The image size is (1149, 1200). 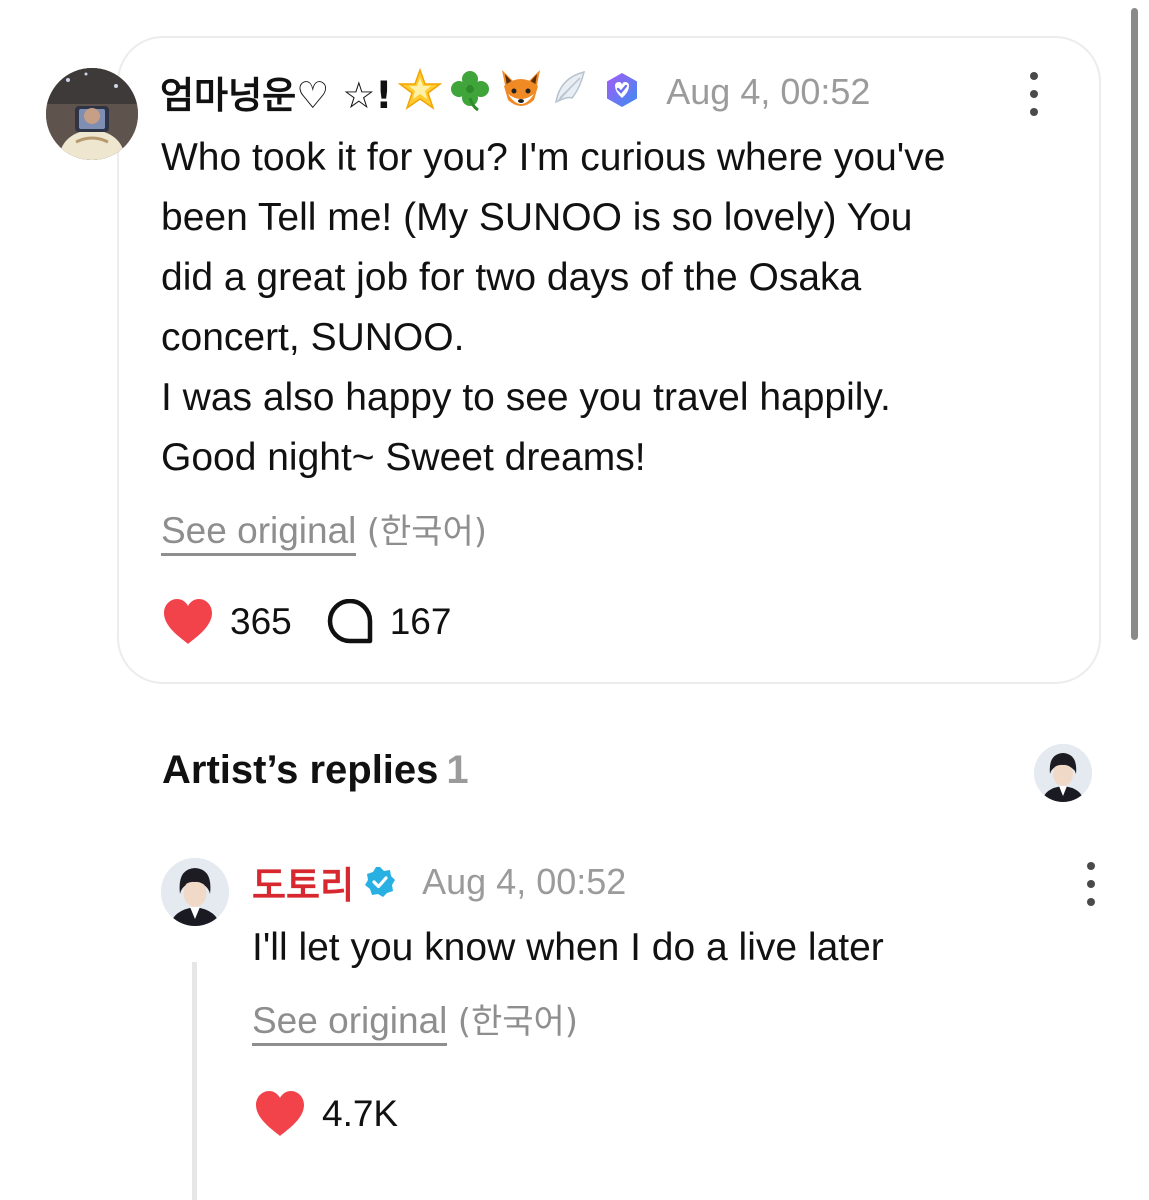 What do you see at coordinates (1034, 94) in the screenshot?
I see `post-more-button` at bounding box center [1034, 94].